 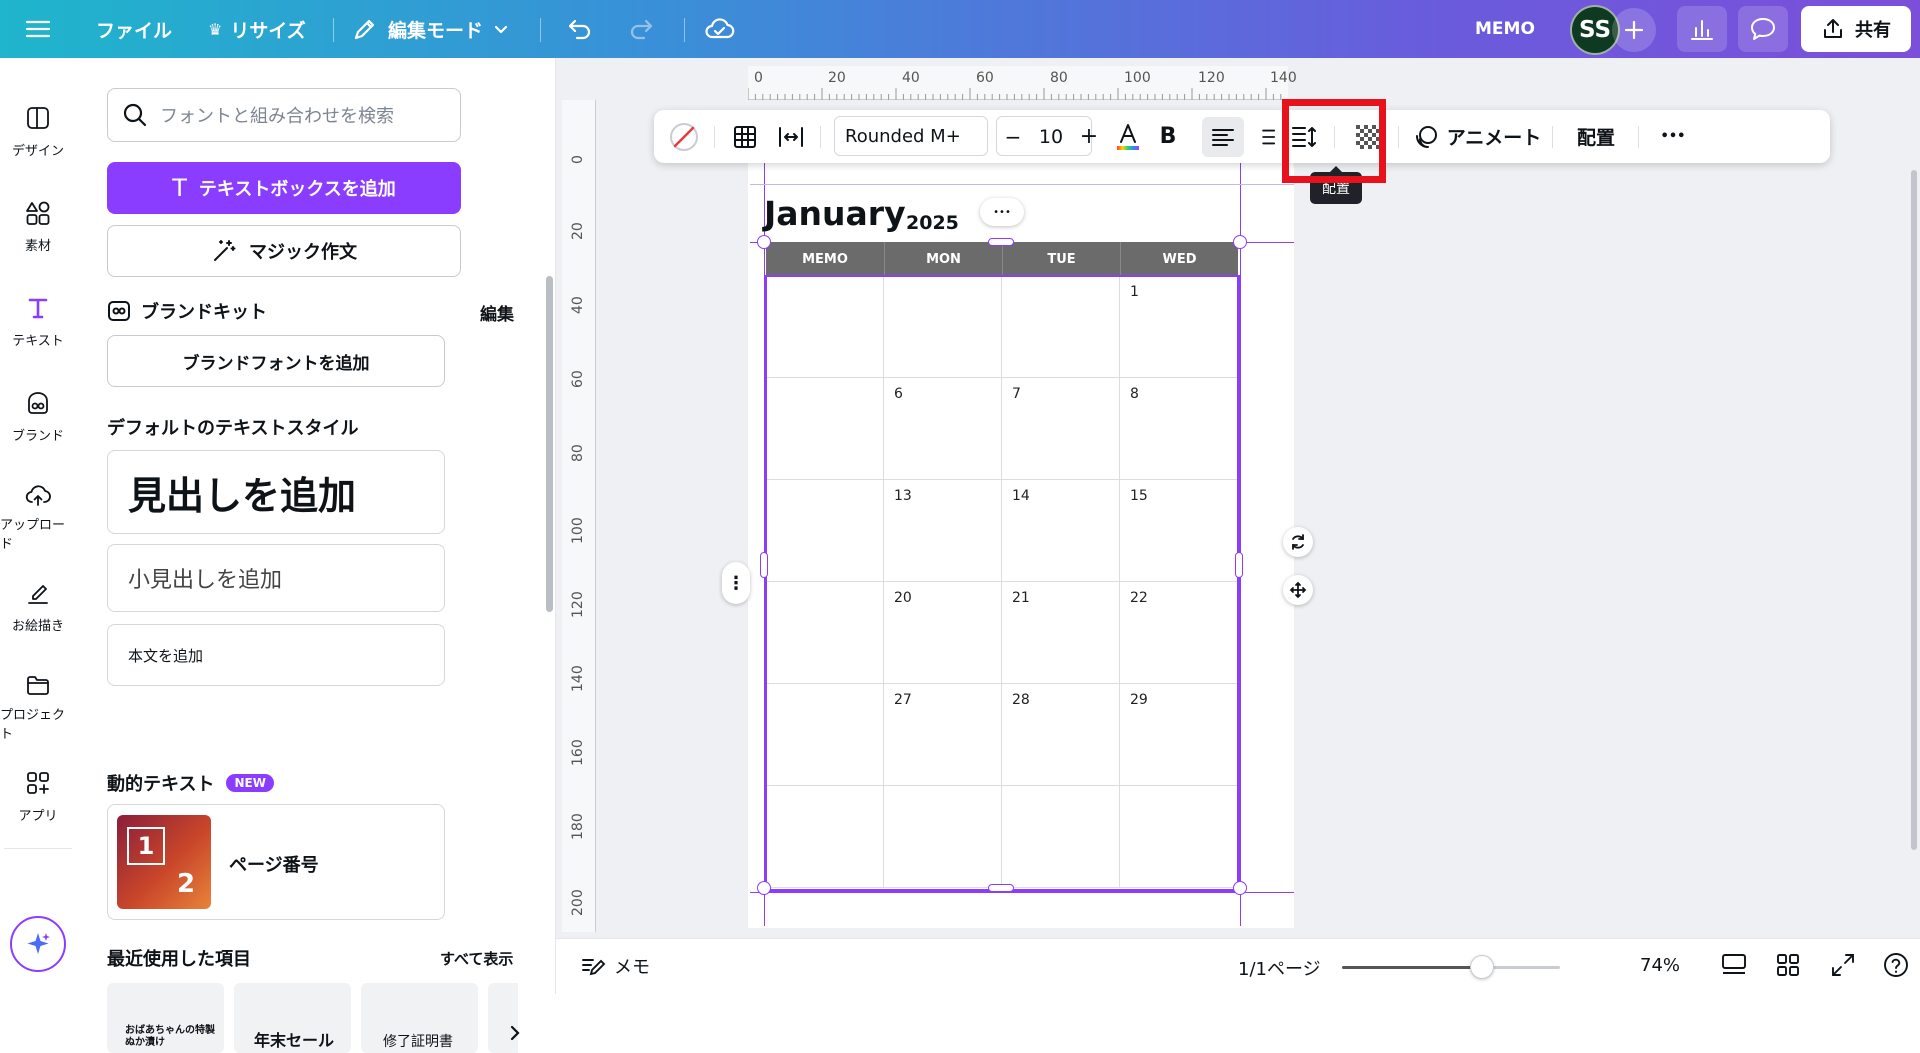 What do you see at coordinates (578, 826) in the screenshot?
I see `ruler-label: 180` at bounding box center [578, 826].